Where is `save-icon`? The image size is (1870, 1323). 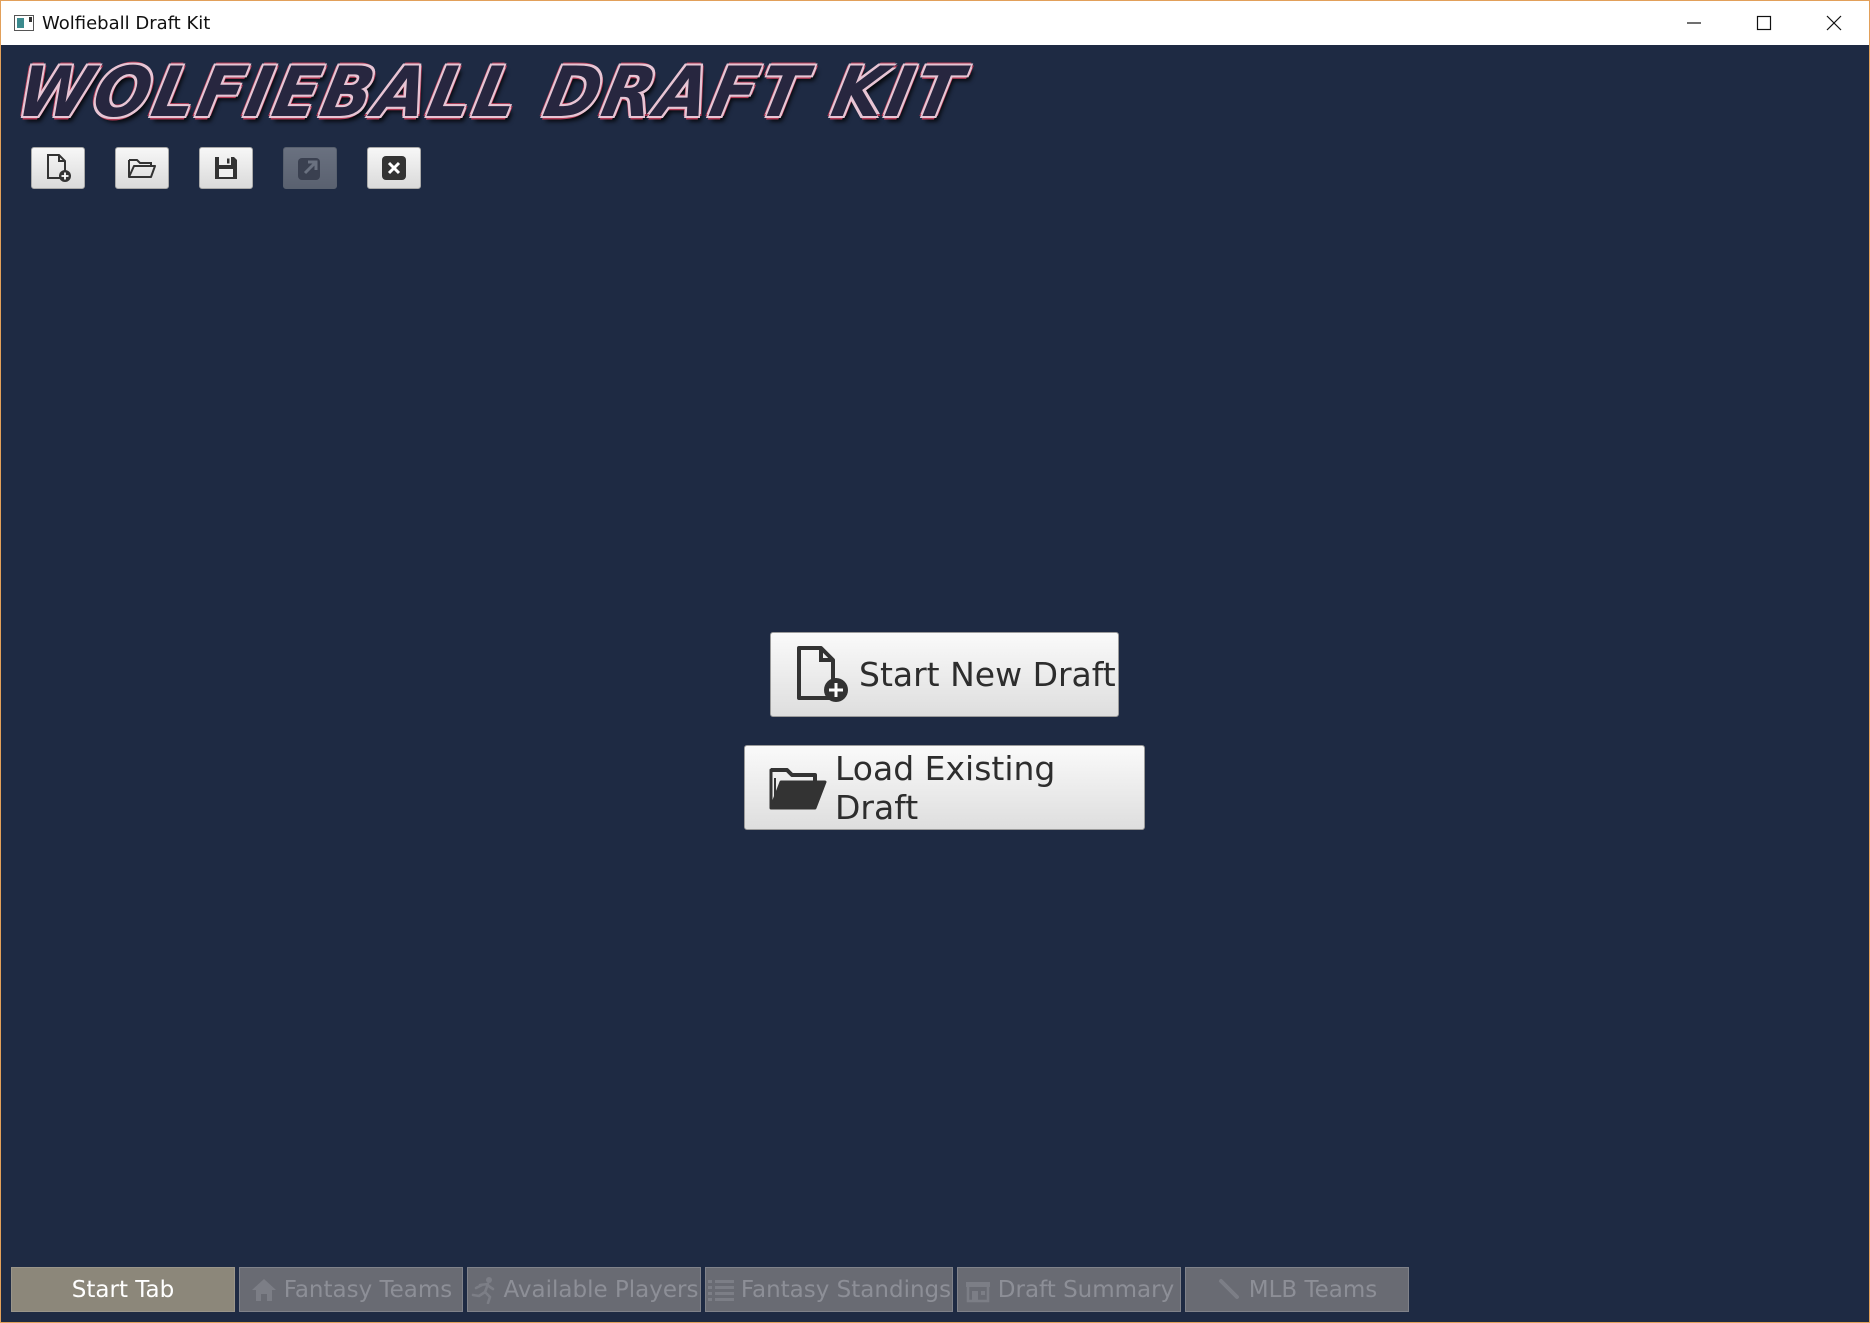 save-icon is located at coordinates (226, 168).